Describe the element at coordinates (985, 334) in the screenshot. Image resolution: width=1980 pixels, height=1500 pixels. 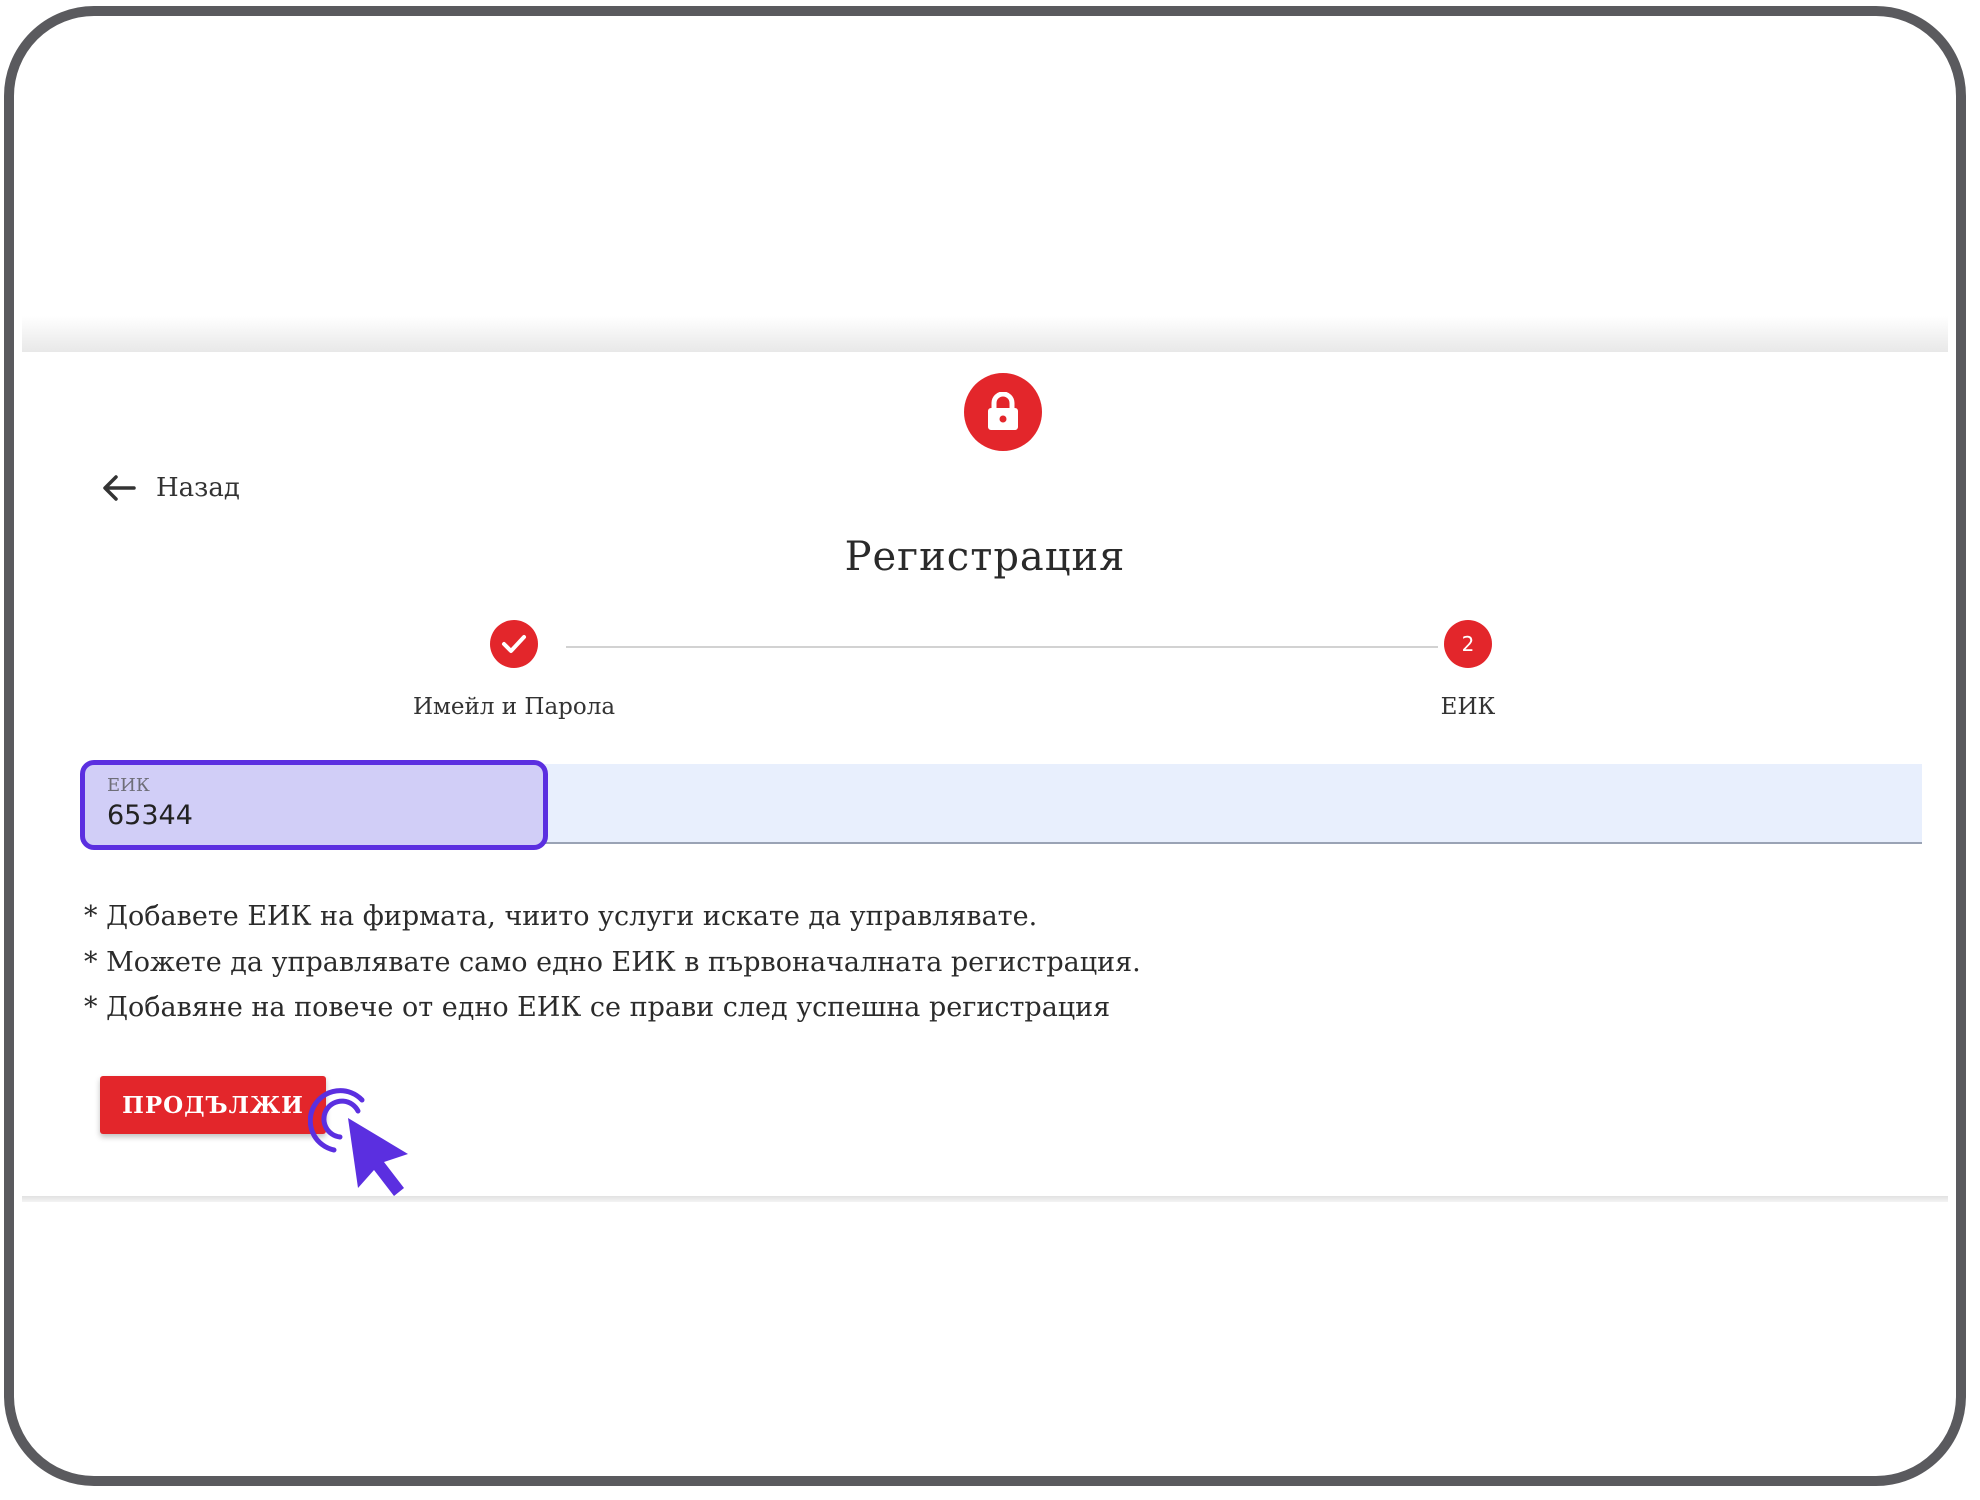
I see `header-shadow` at that location.